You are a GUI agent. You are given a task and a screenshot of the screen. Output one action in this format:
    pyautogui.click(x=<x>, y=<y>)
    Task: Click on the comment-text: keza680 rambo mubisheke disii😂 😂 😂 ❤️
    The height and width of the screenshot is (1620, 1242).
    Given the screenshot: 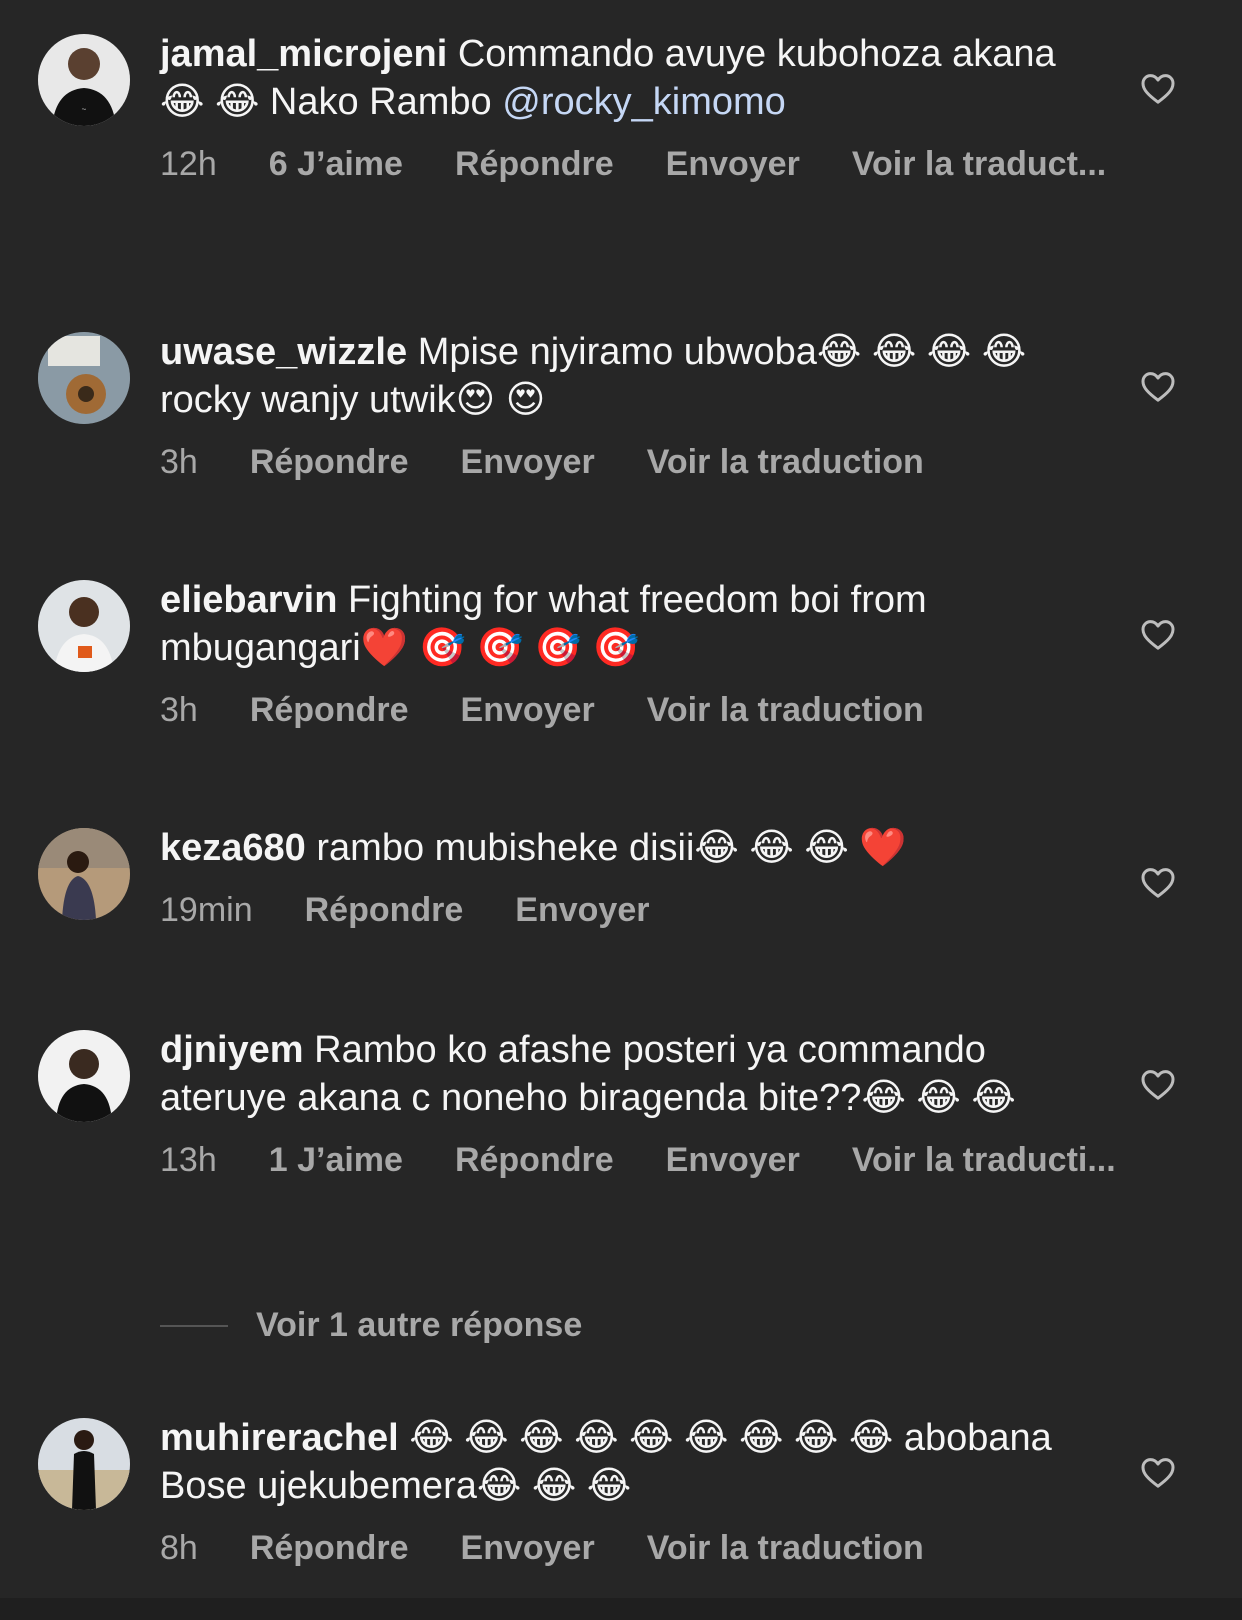 What is the action you would take?
    pyautogui.click(x=610, y=848)
    